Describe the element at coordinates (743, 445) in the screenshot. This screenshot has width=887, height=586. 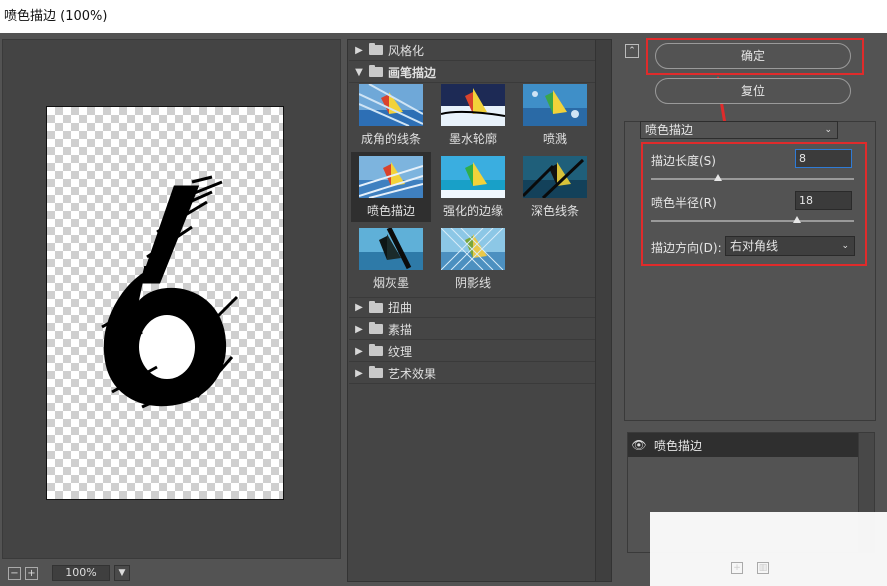
I see `effect-layer-row: 👁 喷色描边` at that location.